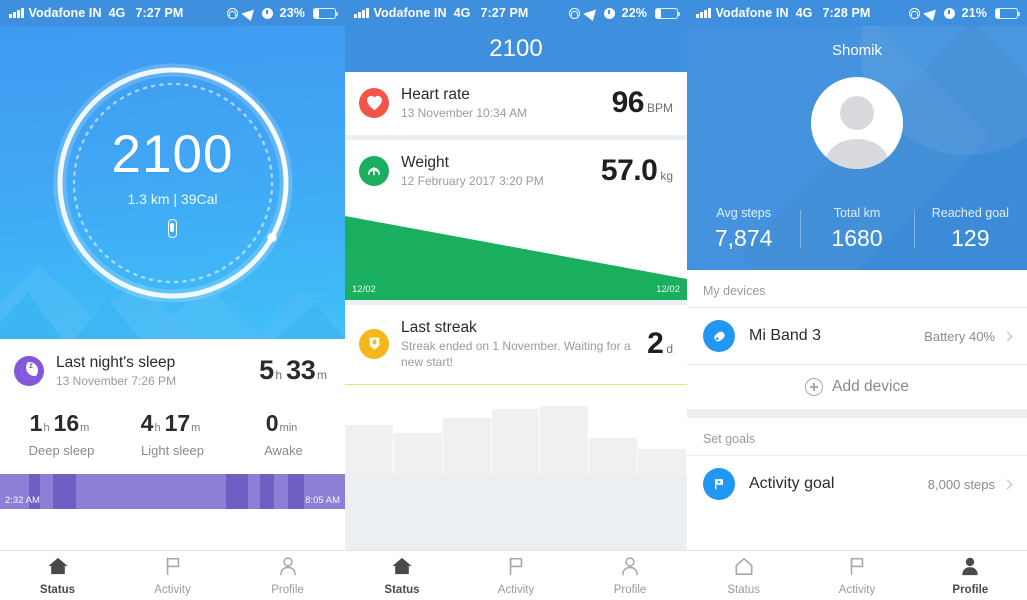 This screenshot has height=600, width=1027. Describe the element at coordinates (159, 13) in the screenshot. I see `clock-label: 7:27 PM` at that location.